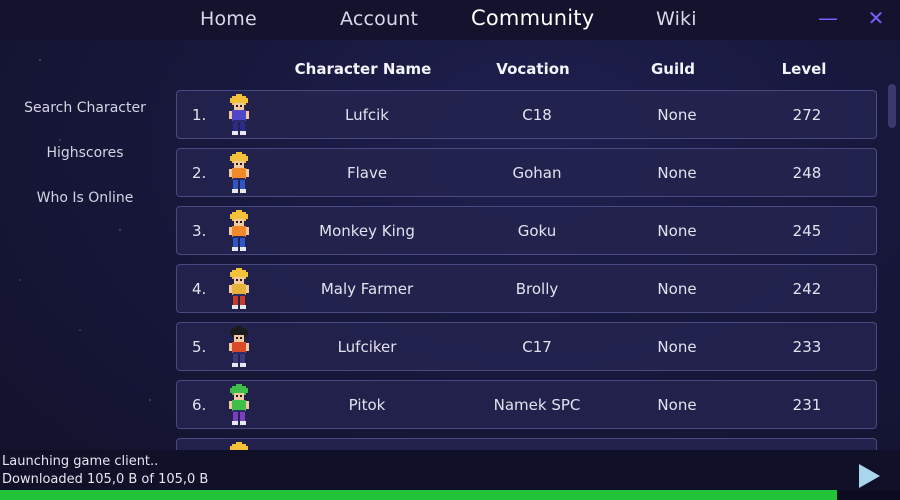 Image resolution: width=900 pixels, height=500 pixels. Describe the element at coordinates (363, 69) in the screenshot. I see `header-character-name: Character Name` at that location.